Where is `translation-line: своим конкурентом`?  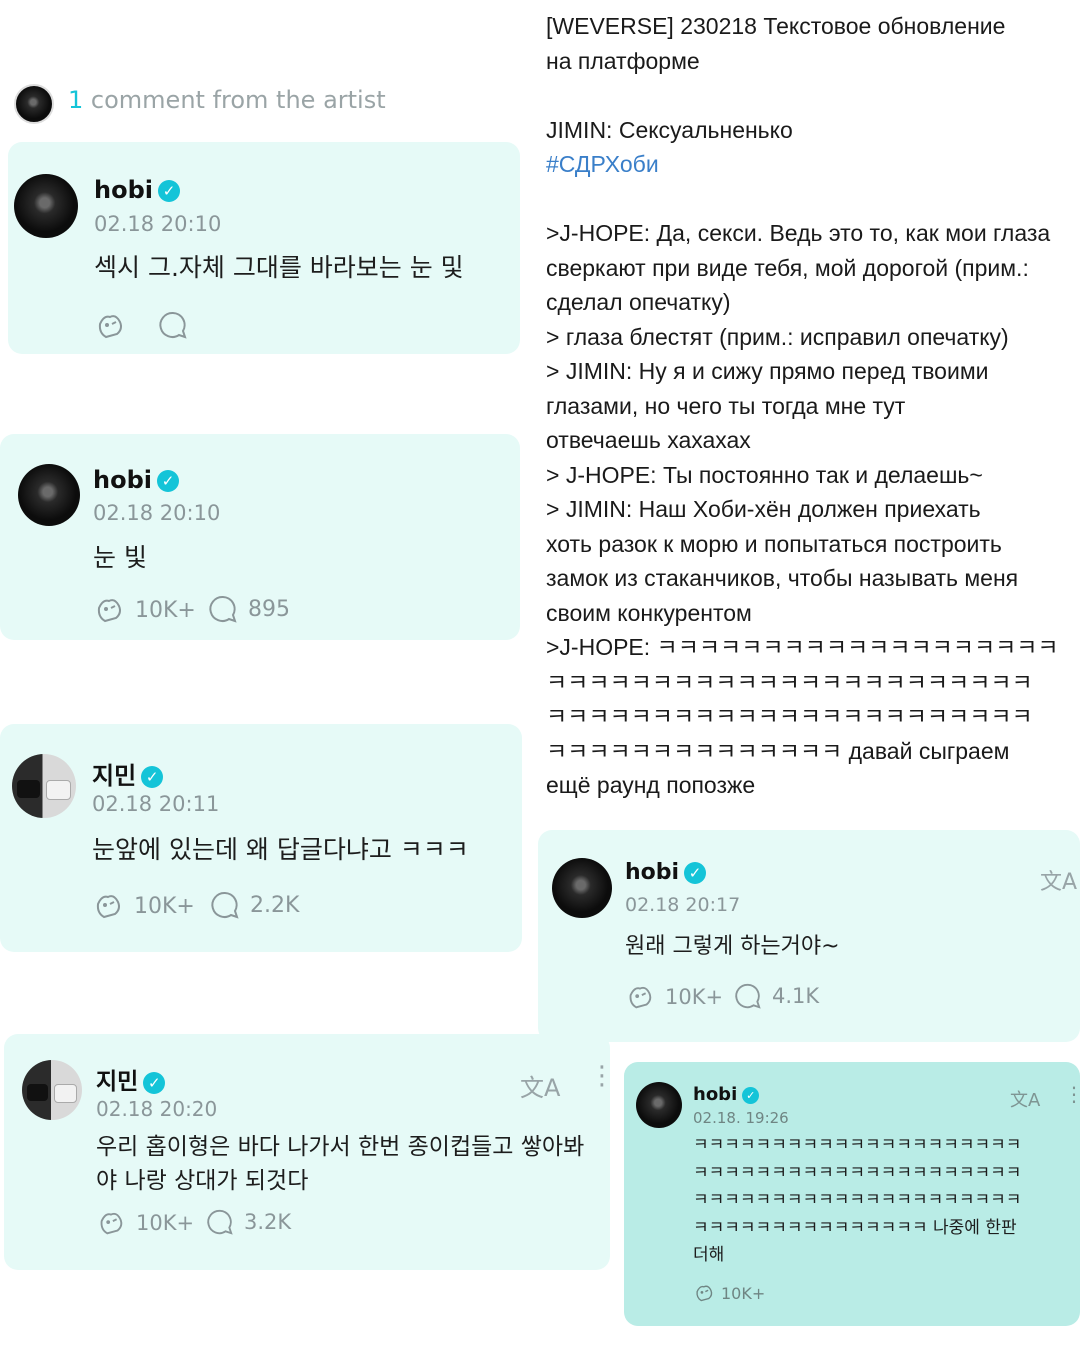
translation-line: своим конкурентом is located at coordinates (649, 612).